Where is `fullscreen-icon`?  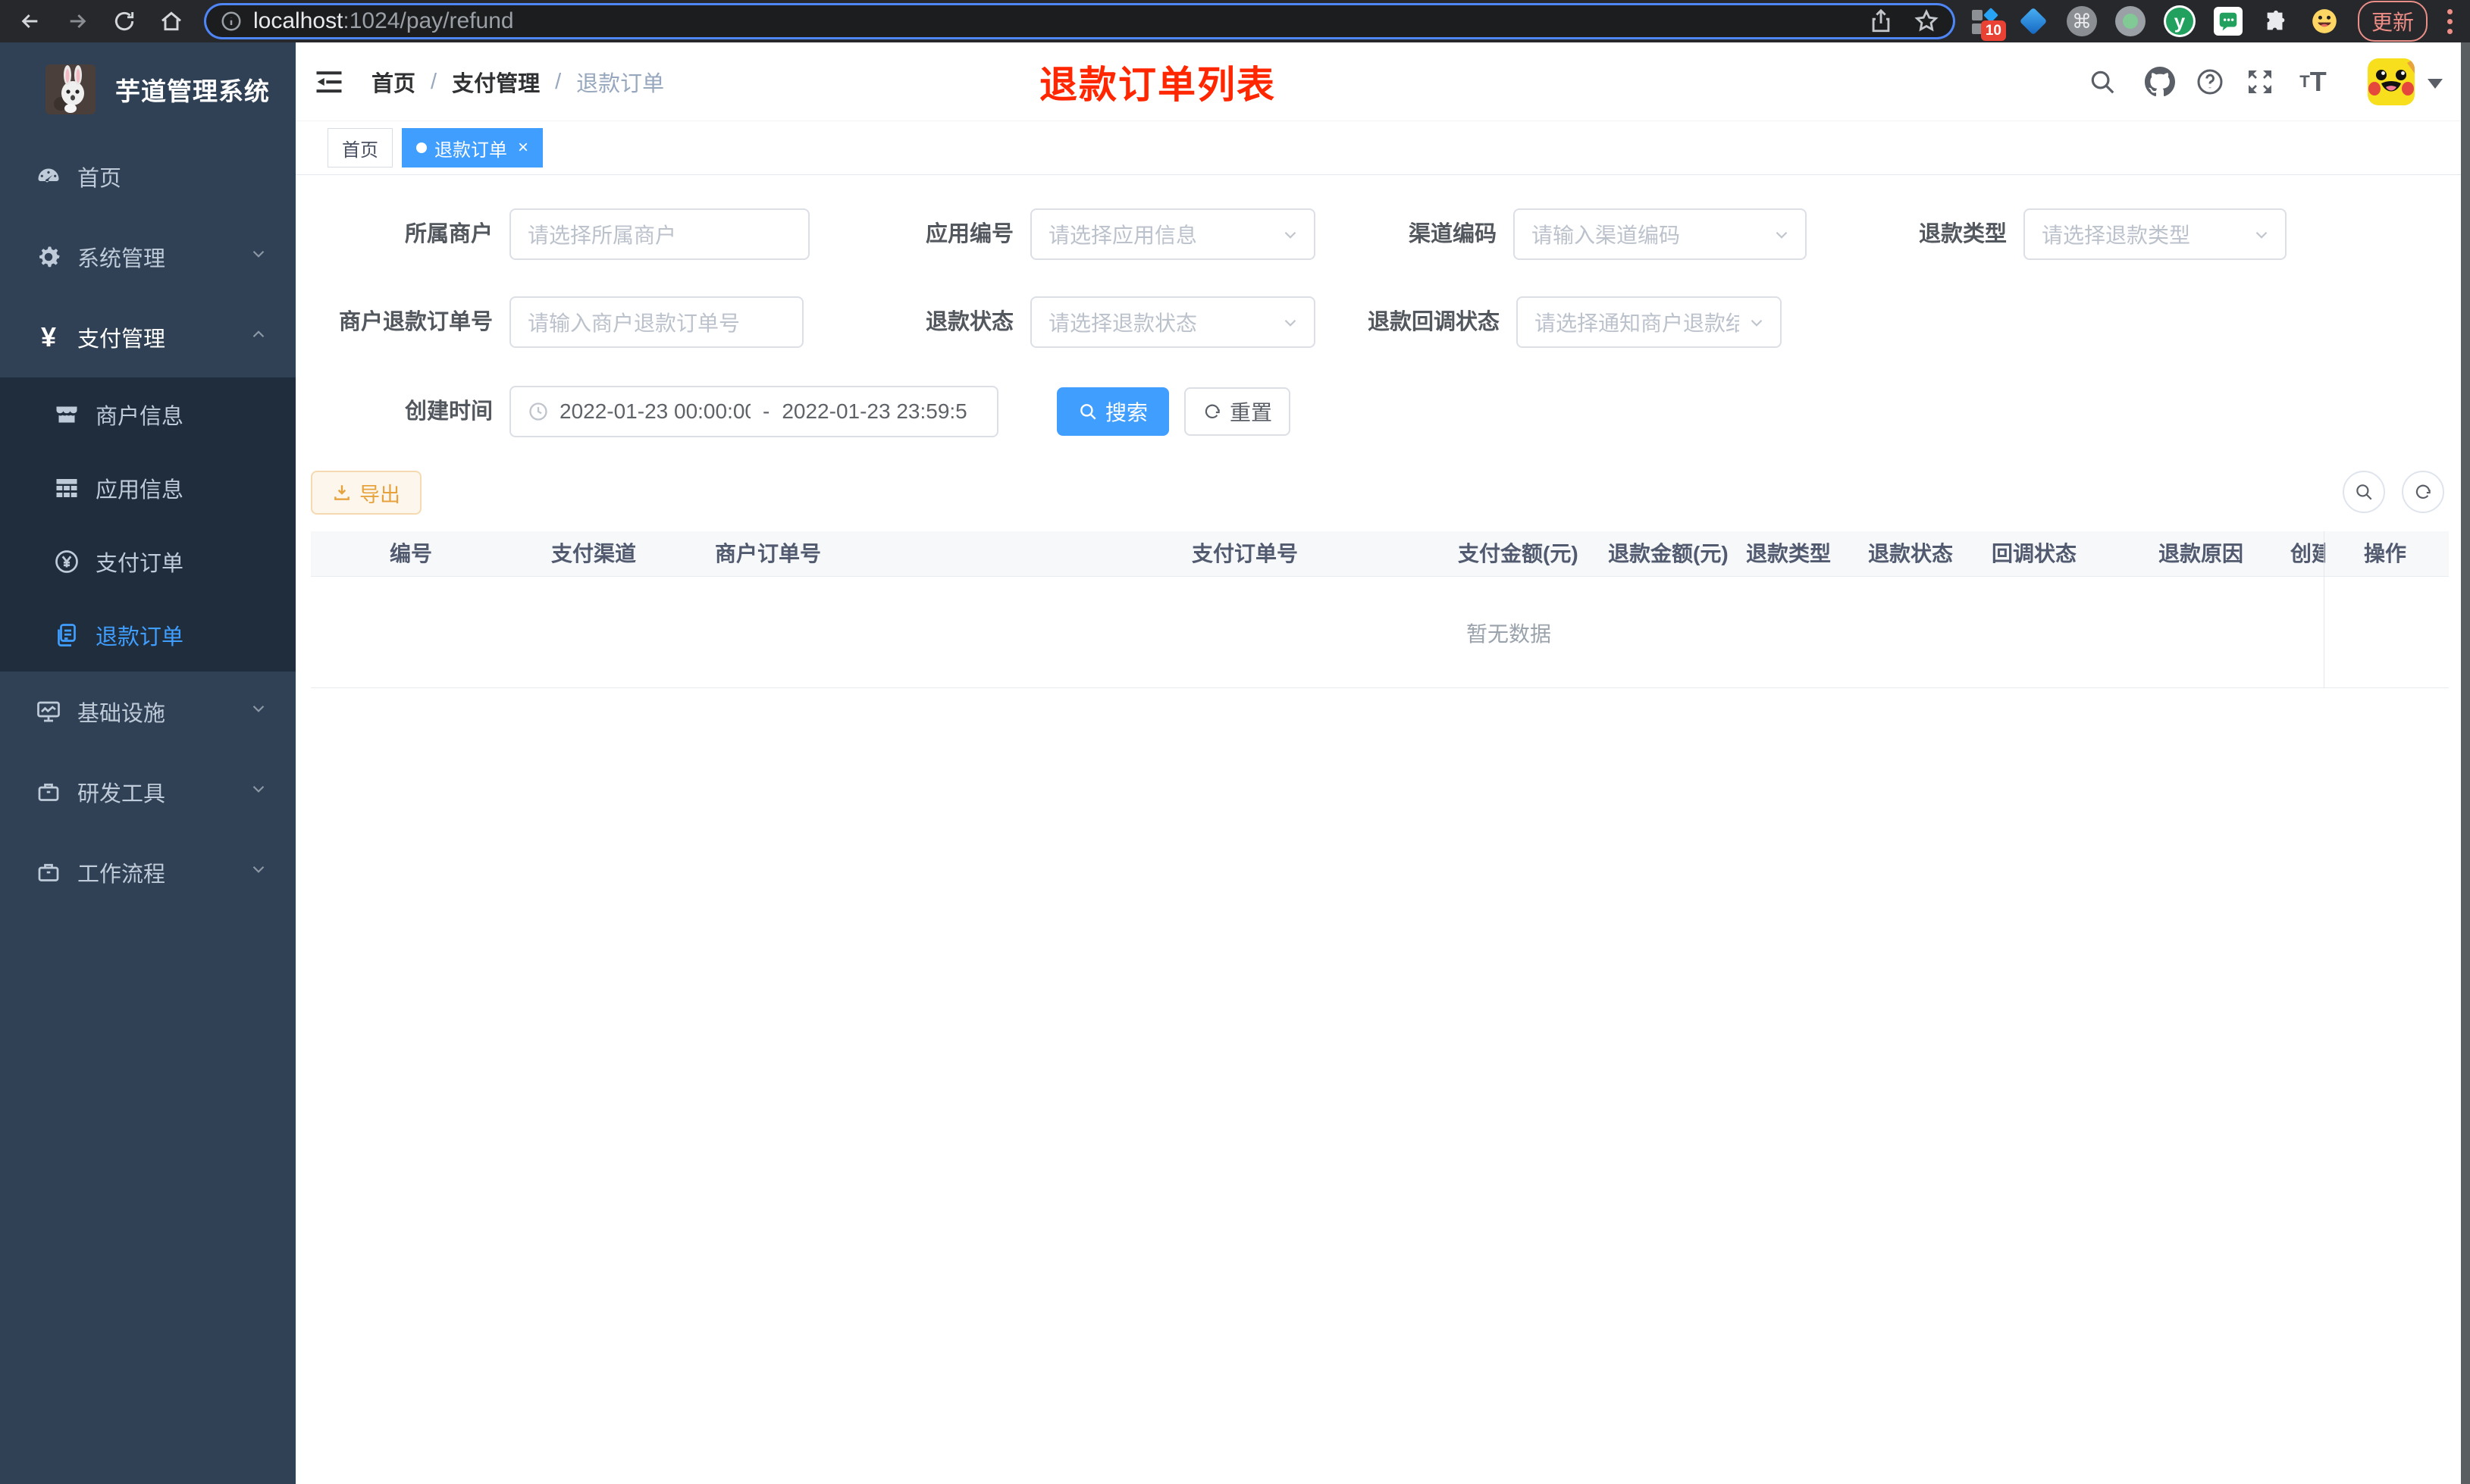 fullscreen-icon is located at coordinates (2260, 82).